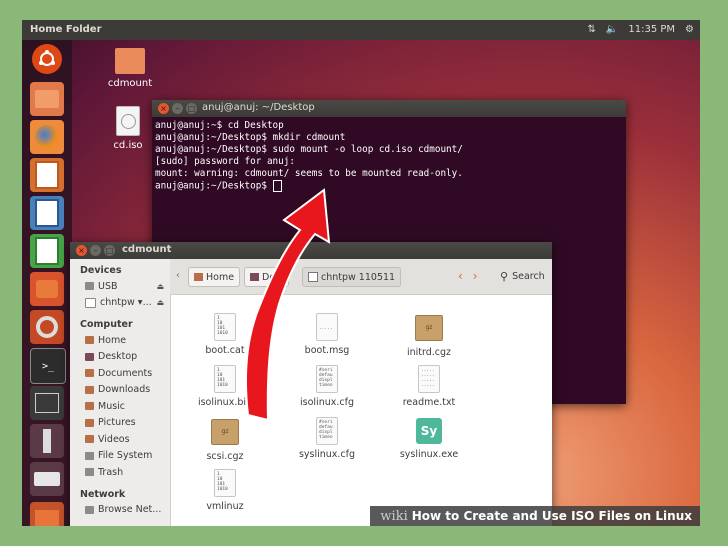  Describe the element at coordinates (120, 472) in the screenshot. I see `sidebar-item-trash: Trash` at that location.